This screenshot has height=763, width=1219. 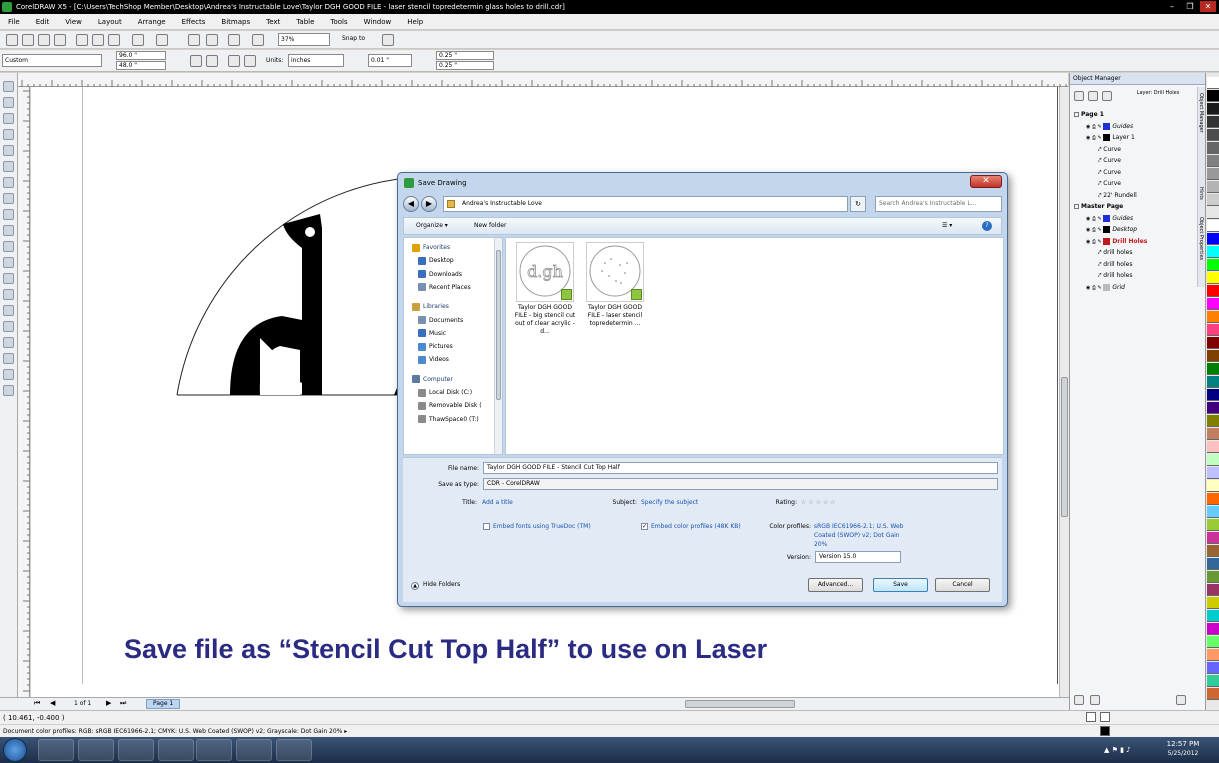 What do you see at coordinates (490, 226) in the screenshot?
I see `new-folder-button: New folder` at bounding box center [490, 226].